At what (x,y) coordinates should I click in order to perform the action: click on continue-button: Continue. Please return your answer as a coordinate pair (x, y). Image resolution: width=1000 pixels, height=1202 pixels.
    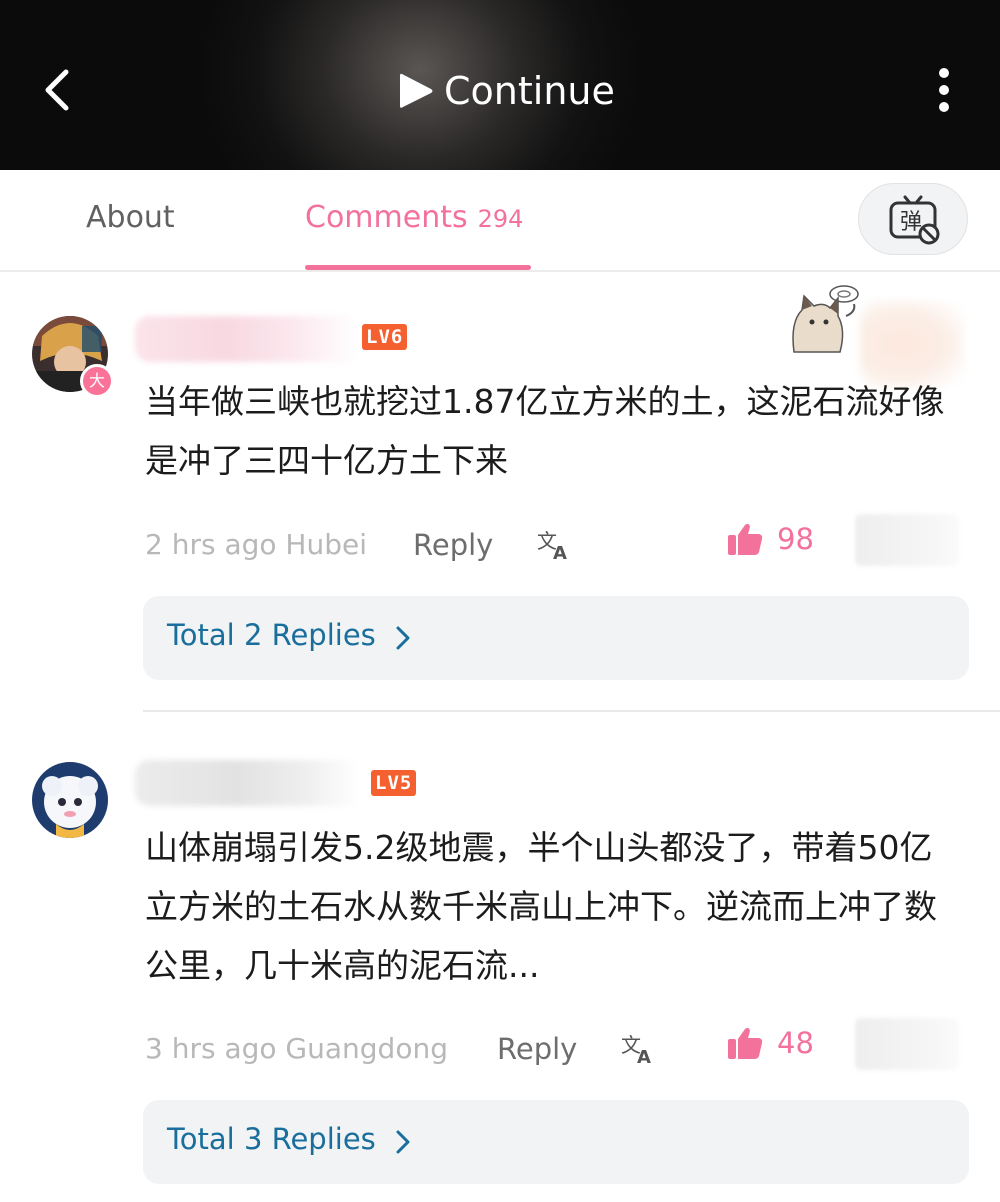
    Looking at the image, I should click on (506, 91).